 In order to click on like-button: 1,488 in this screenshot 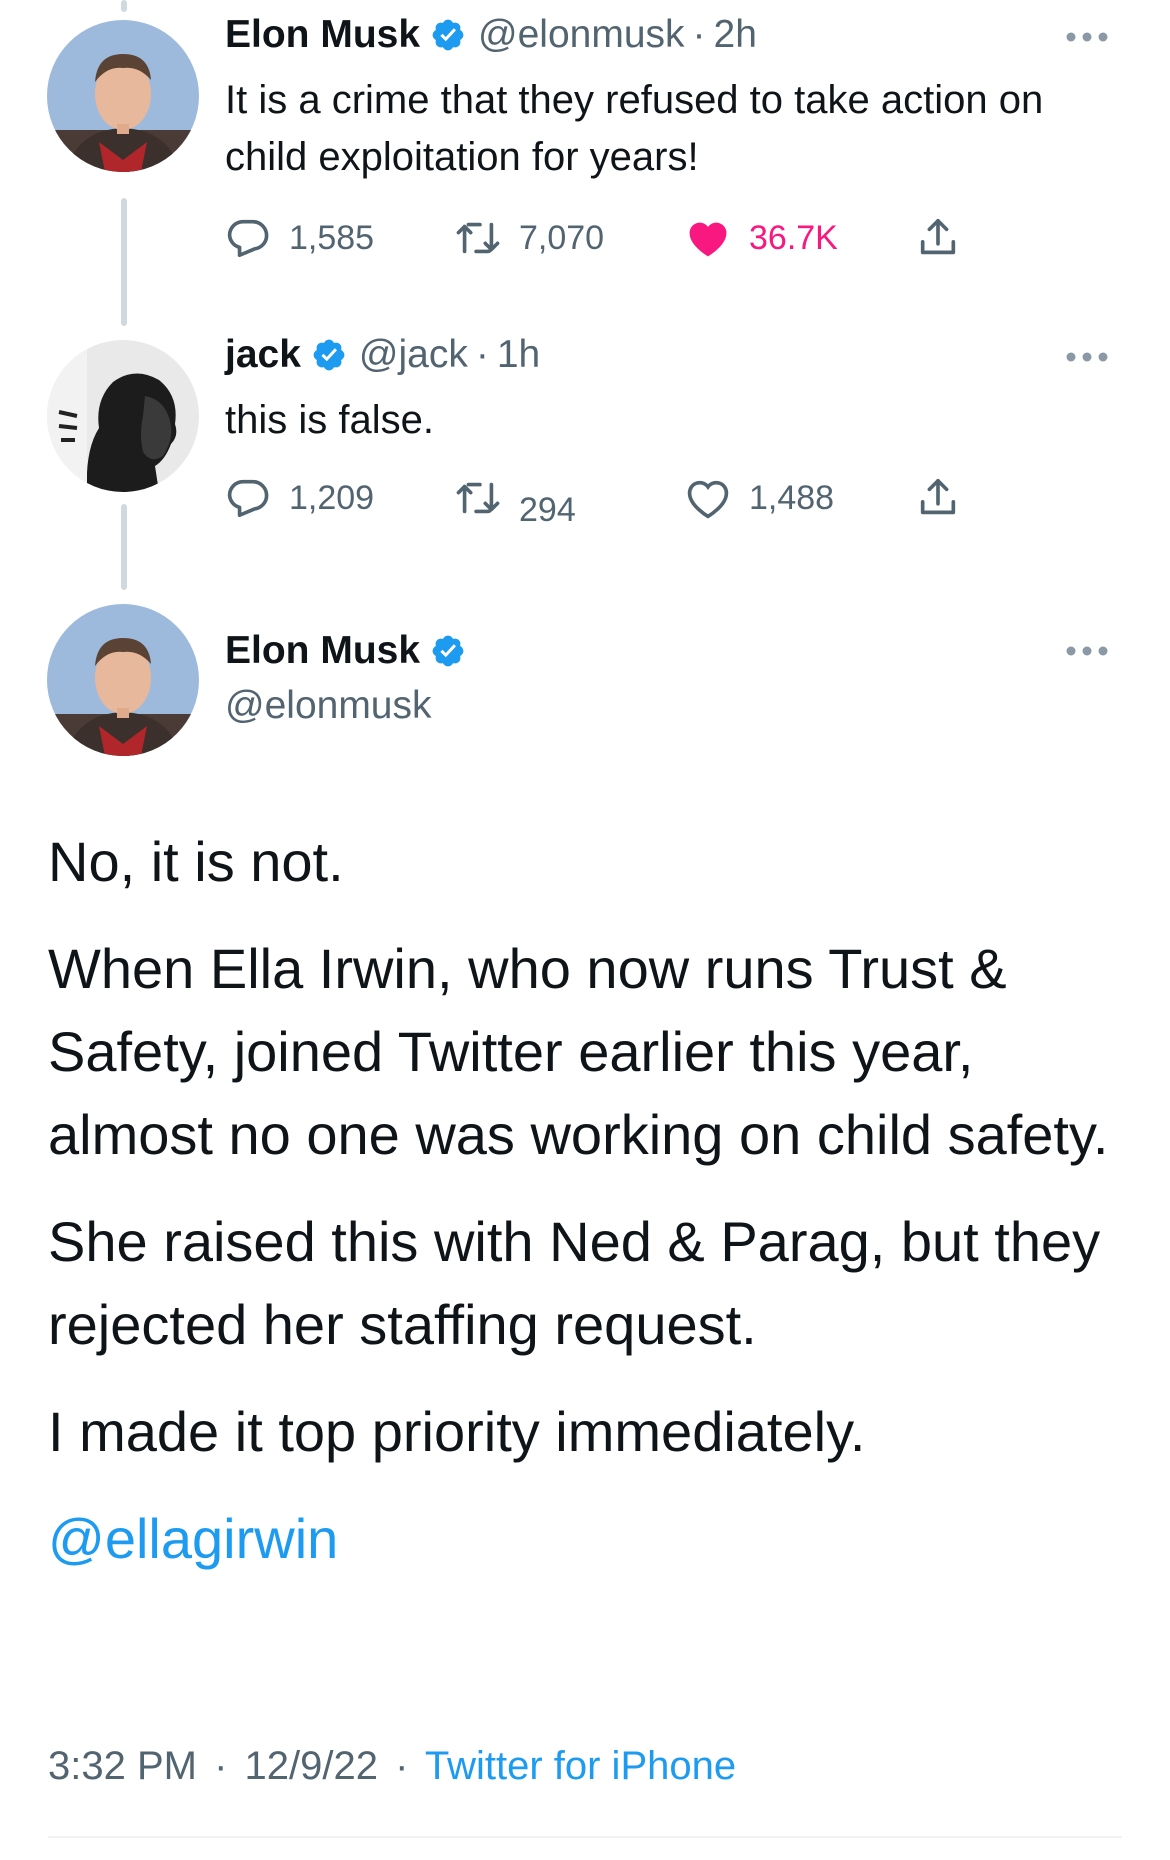, I will do `click(759, 498)`.